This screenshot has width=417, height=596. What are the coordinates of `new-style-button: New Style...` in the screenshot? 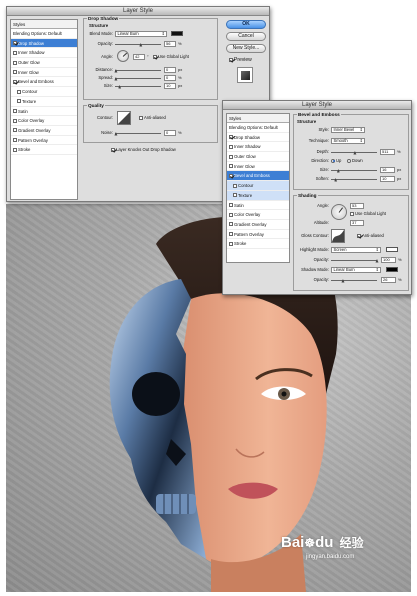 It's located at (246, 48).